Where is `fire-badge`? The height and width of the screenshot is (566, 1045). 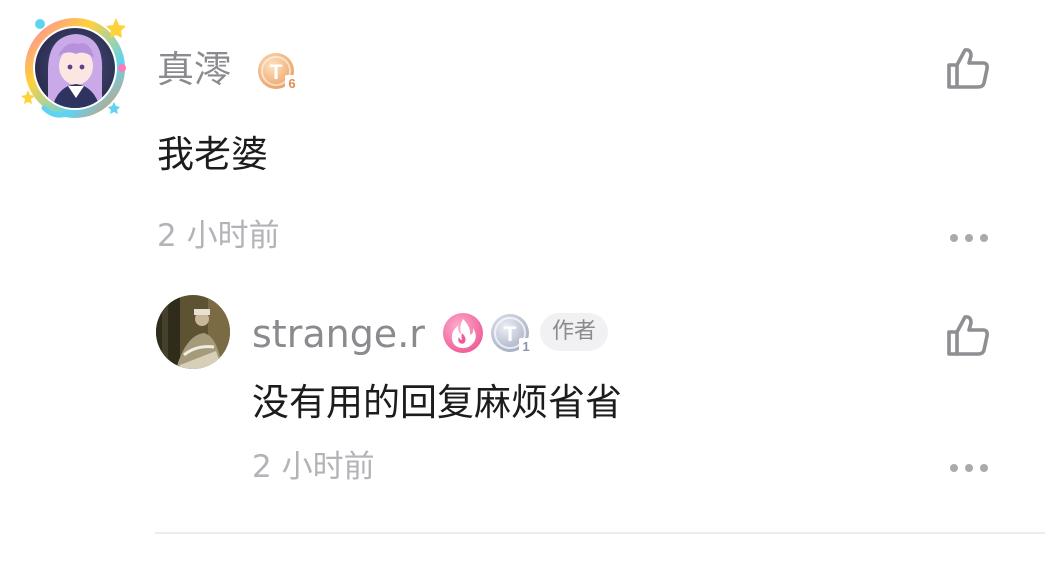
fire-badge is located at coordinates (463, 333).